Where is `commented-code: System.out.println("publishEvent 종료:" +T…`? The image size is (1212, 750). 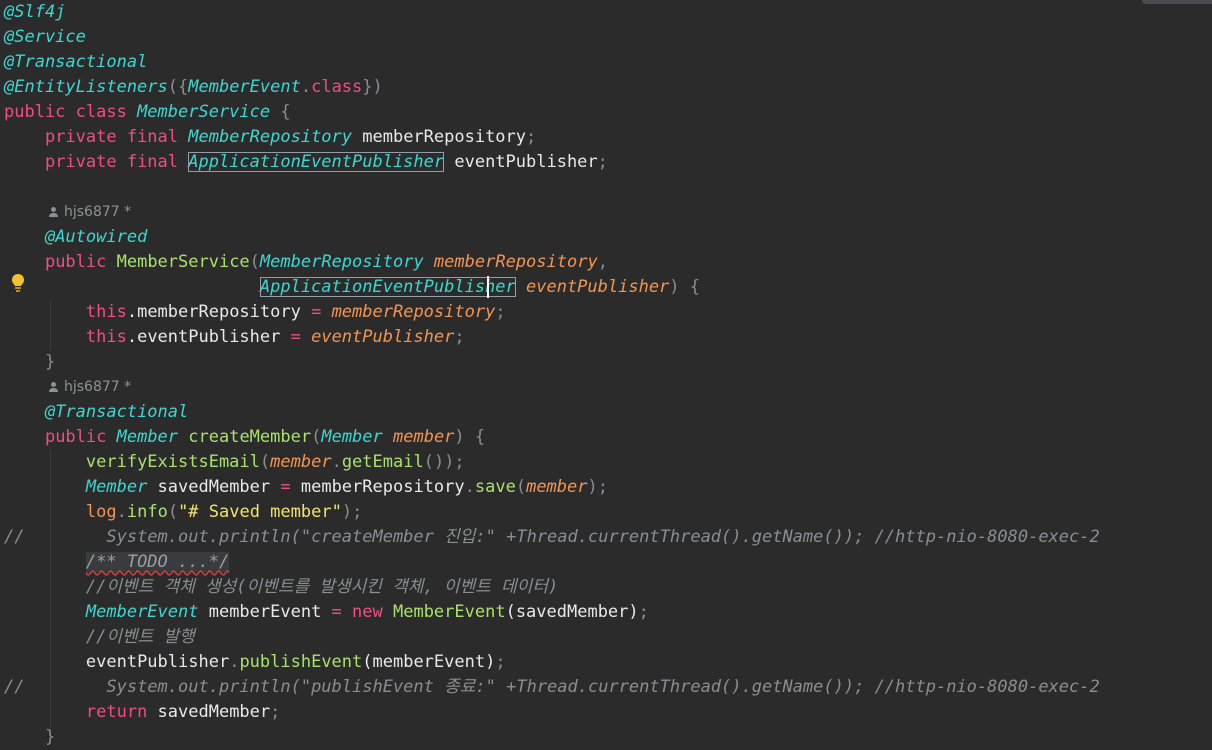
commented-code: System.out.println("publishEvent 종료:" +T… is located at coordinates (603, 687).